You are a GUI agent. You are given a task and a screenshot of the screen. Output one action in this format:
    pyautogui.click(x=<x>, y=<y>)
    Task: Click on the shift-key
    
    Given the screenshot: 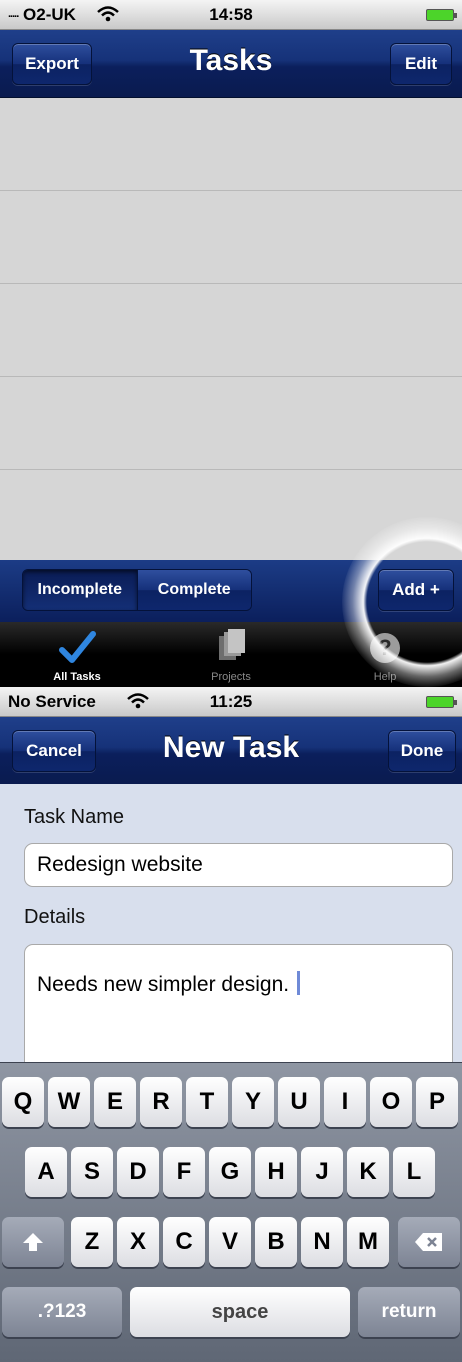 What is the action you would take?
    pyautogui.click(x=33, y=1242)
    